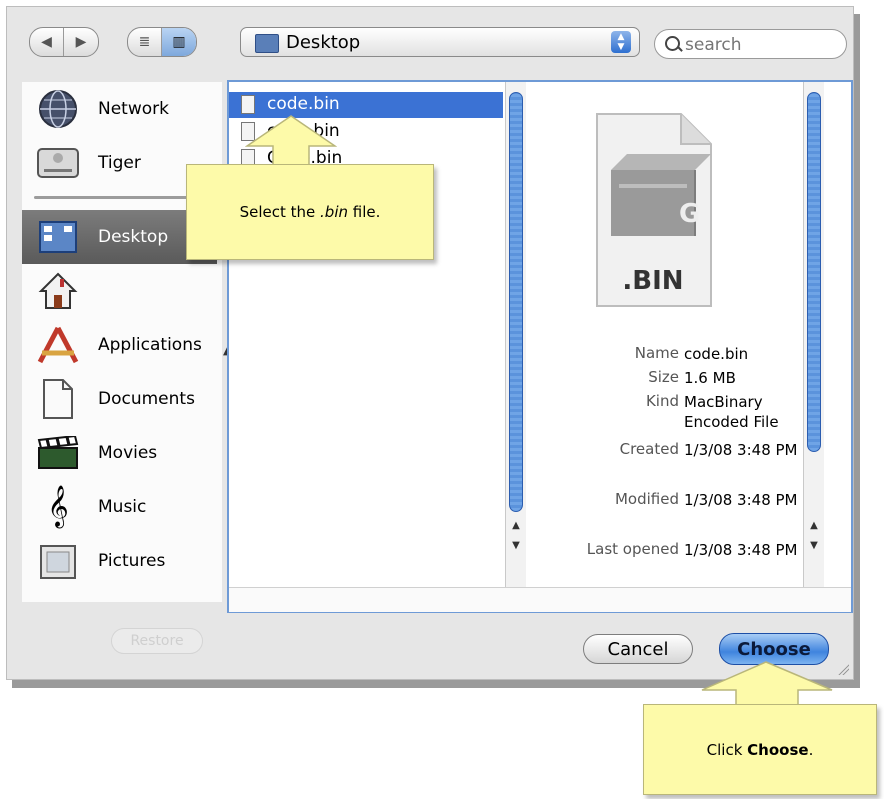 This screenshot has height=799, width=884. Describe the element at coordinates (656, 353) in the screenshot. I see `info-key: Name` at that location.